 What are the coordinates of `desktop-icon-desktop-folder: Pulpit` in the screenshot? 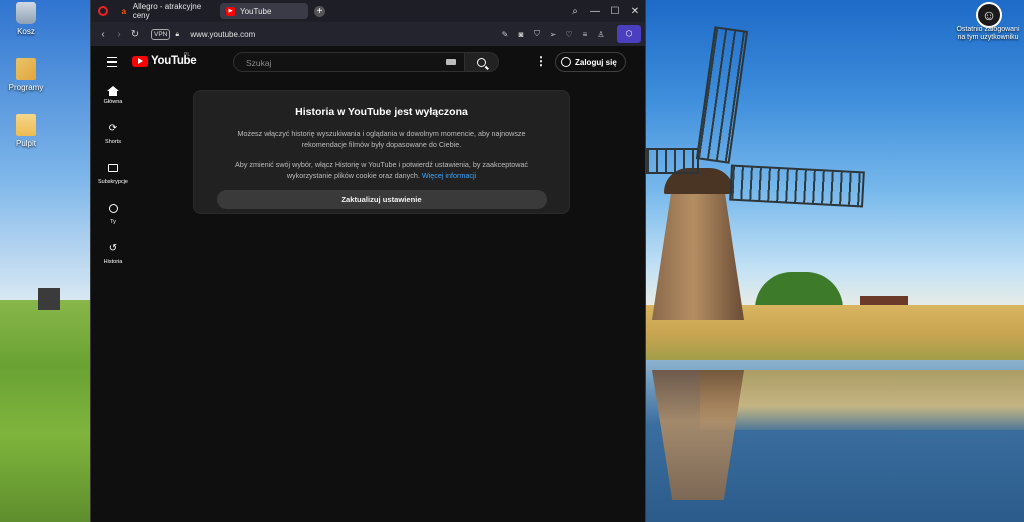 It's located at (28, 131).